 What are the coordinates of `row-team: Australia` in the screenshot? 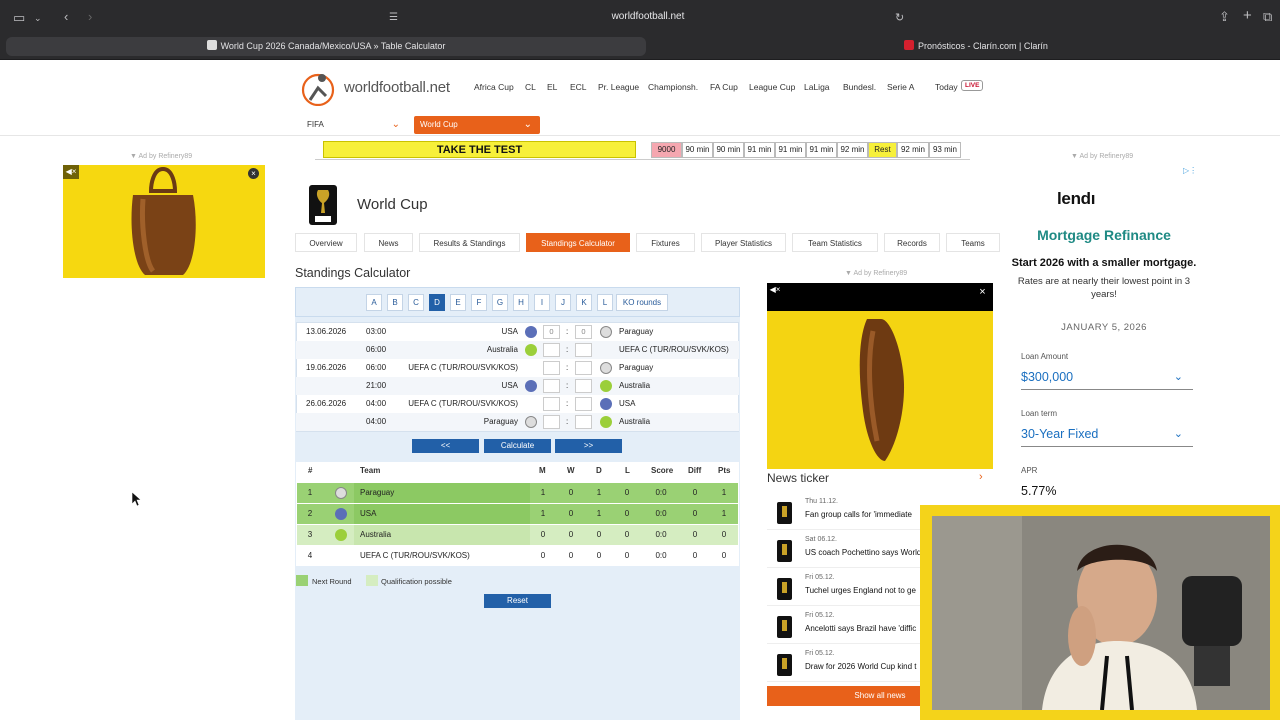 It's located at (442, 535).